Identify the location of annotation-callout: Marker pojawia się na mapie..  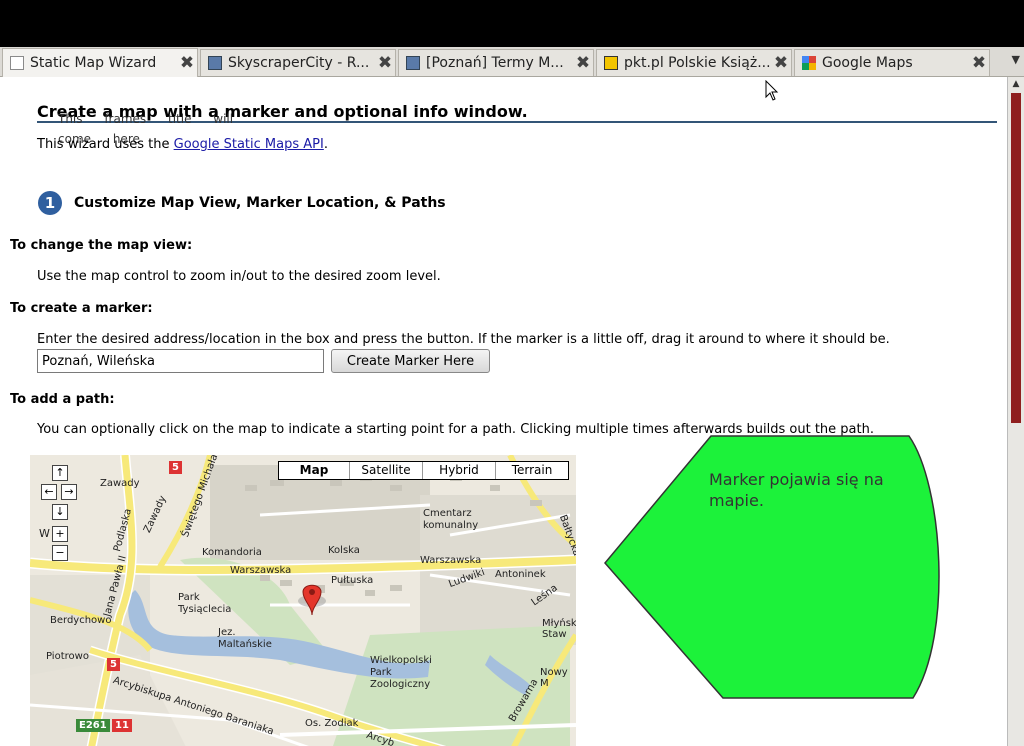
(774, 567).